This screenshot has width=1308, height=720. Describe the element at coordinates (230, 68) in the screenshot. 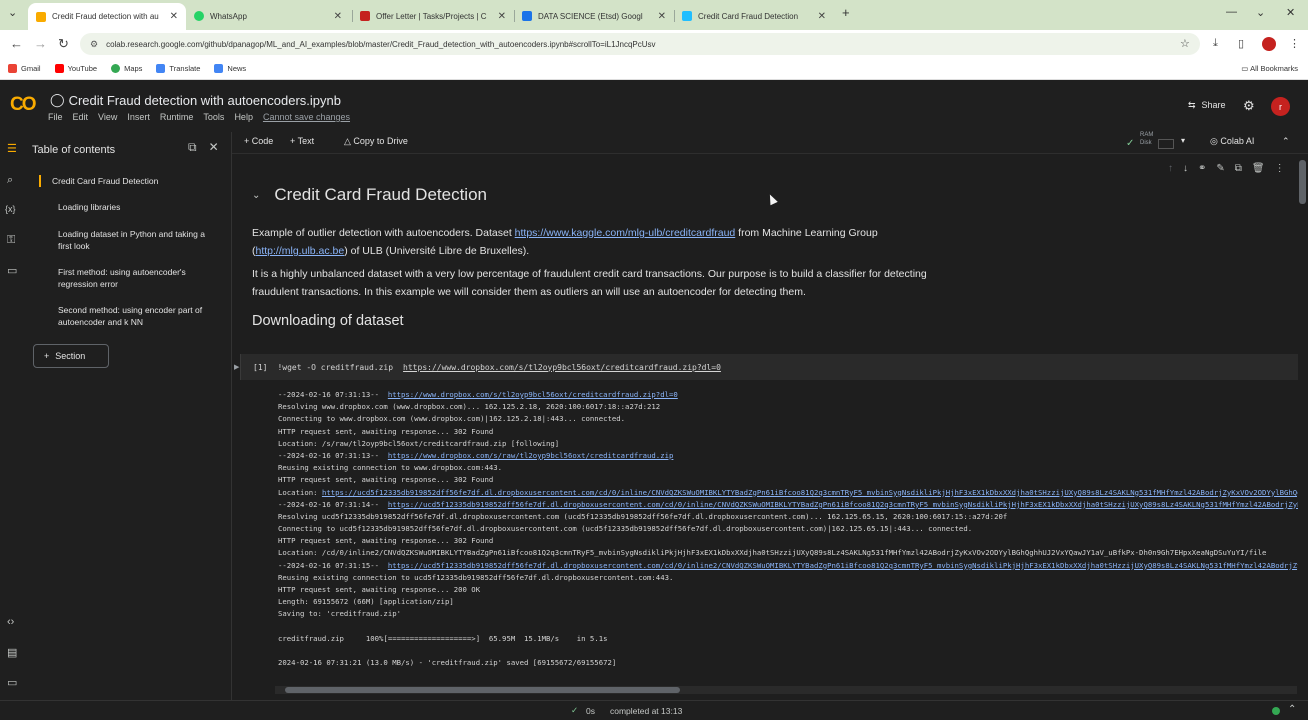

I see `bookmark-news: News` at that location.